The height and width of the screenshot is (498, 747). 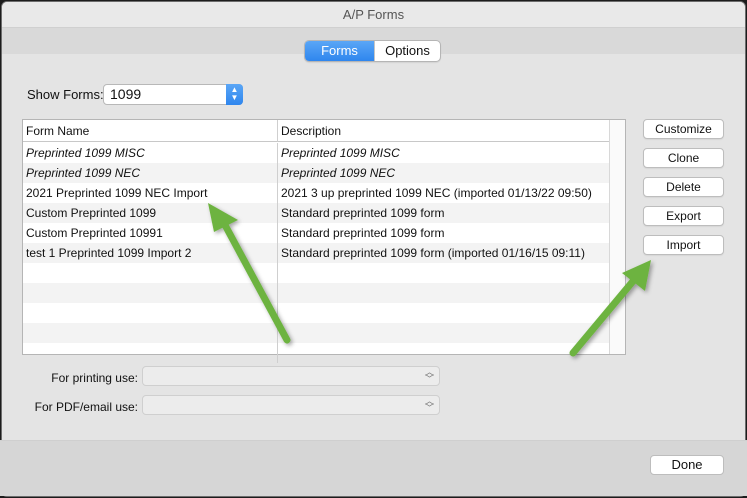 What do you see at coordinates (94, 378) in the screenshot?
I see `printing-use-label: For printing use:` at bounding box center [94, 378].